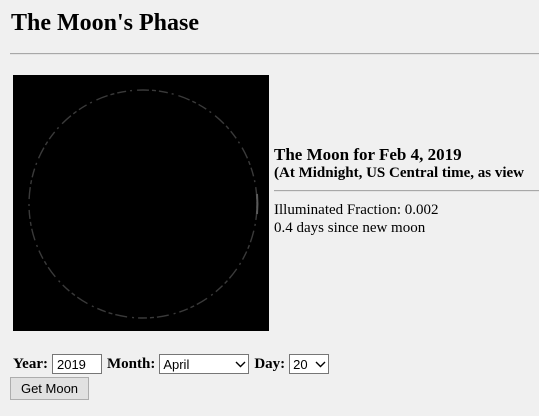 Image resolution: width=539 pixels, height=416 pixels. What do you see at coordinates (270, 363) in the screenshot?
I see `day-label: Day:` at bounding box center [270, 363].